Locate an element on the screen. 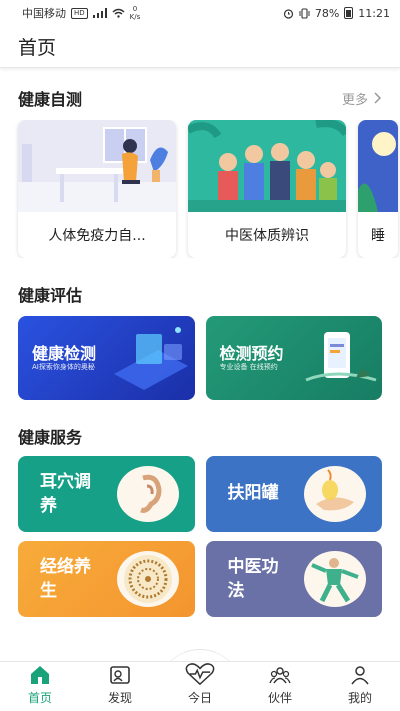 The height and width of the screenshot is (711, 400). tab-label: 发现 is located at coordinates (119, 698).